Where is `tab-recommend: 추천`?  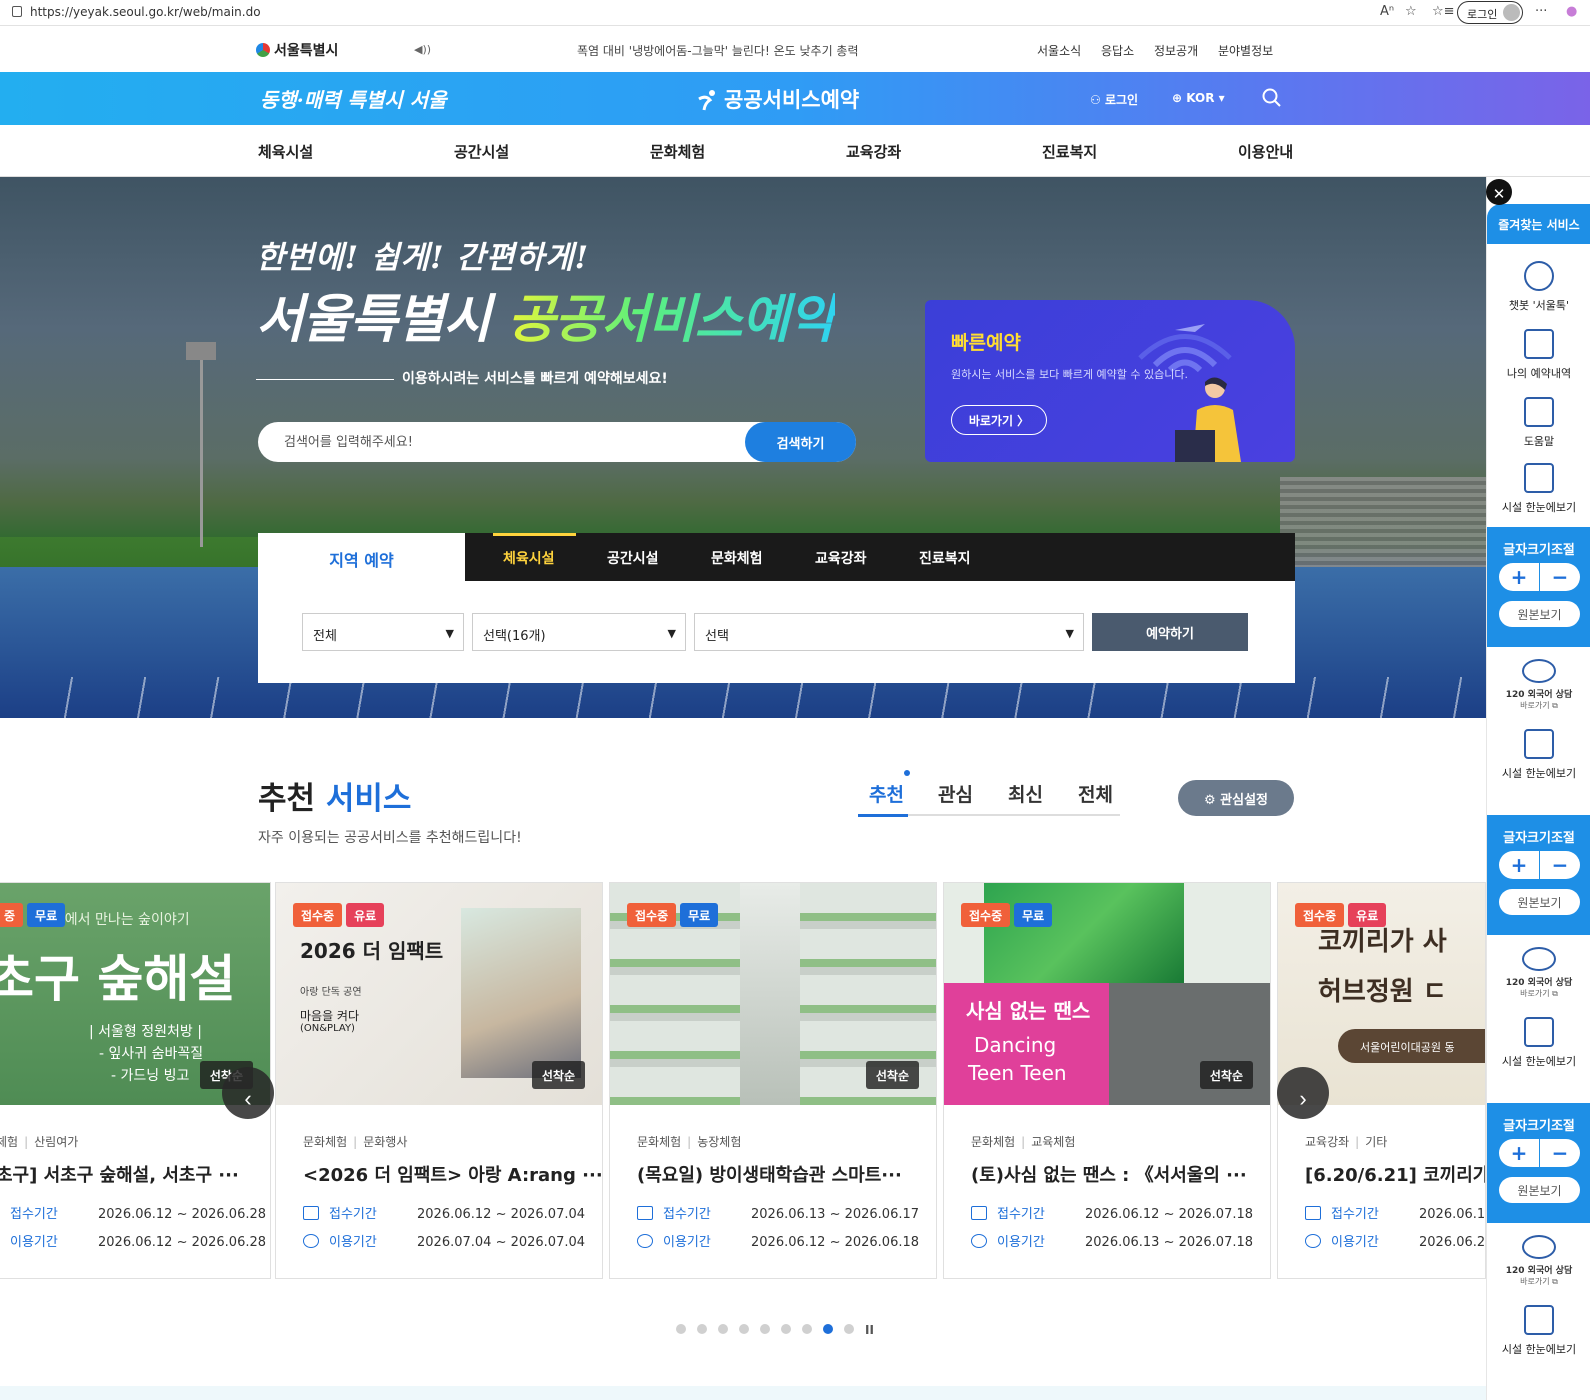 tab-recommend: 추천 is located at coordinates (886, 793).